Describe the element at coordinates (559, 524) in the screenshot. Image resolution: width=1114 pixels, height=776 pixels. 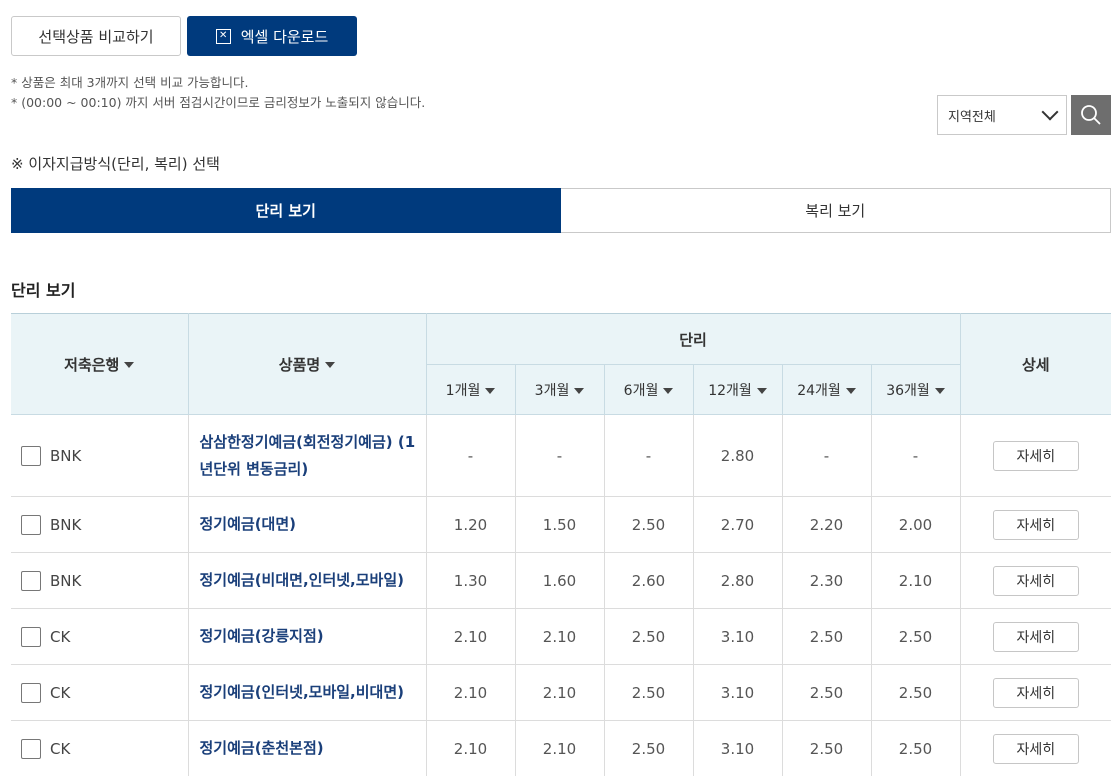
I see `rate-cell: 1.50` at that location.